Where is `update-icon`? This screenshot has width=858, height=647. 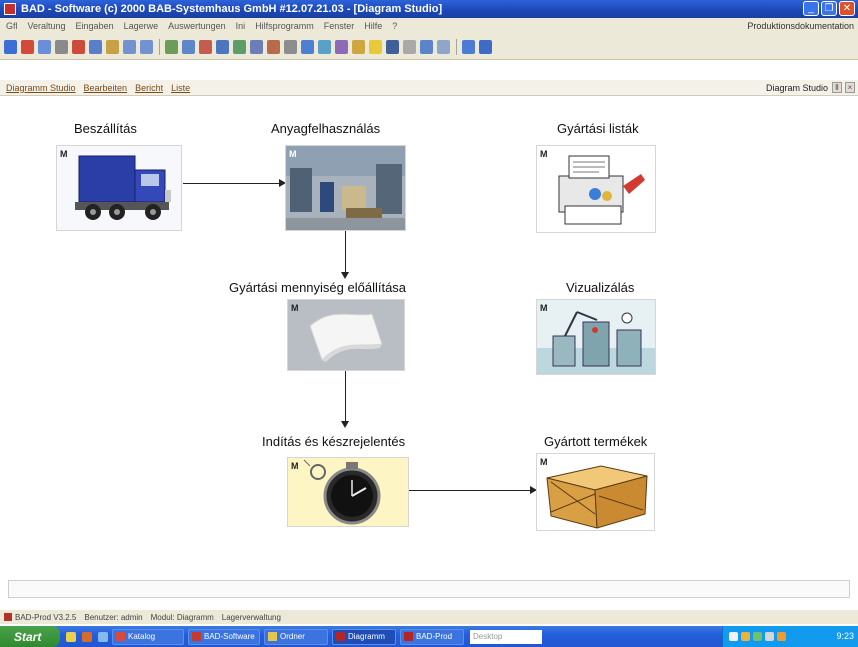 update-icon is located at coordinates (781, 636).